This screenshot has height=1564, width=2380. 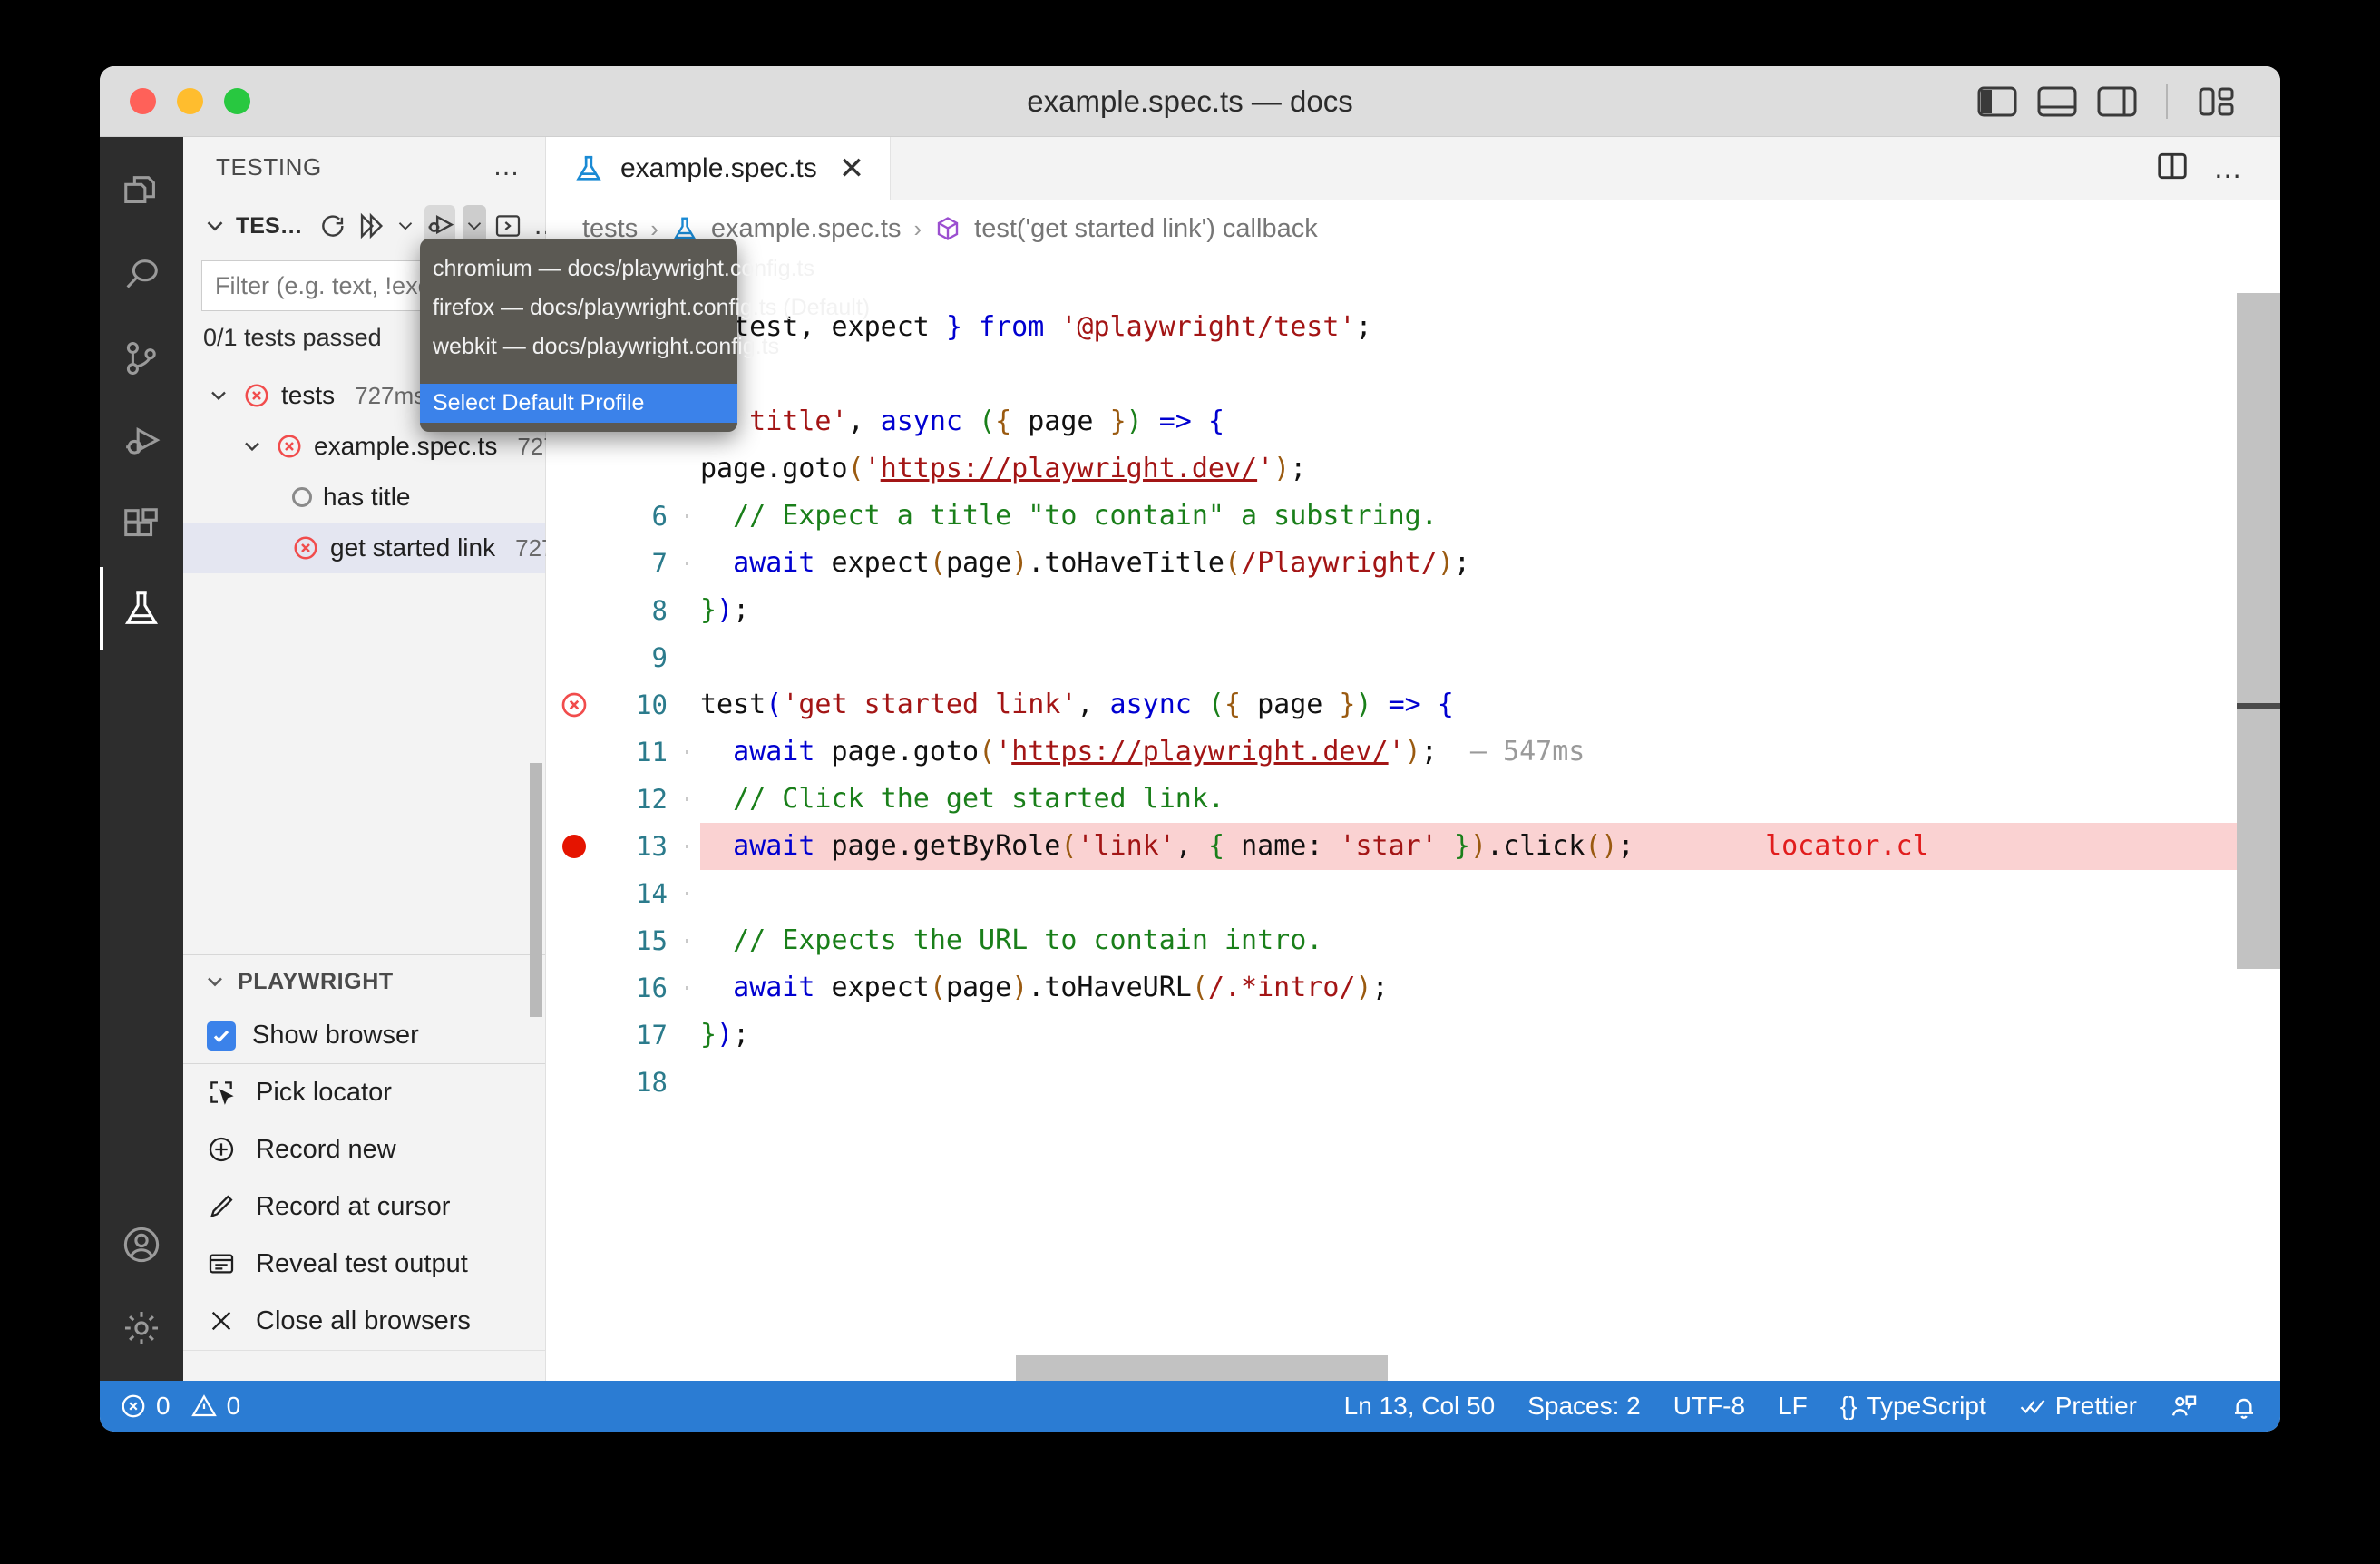 I want to click on menu-item-webkit: webkit — docs/playwright.config.ts, so click(x=599, y=347).